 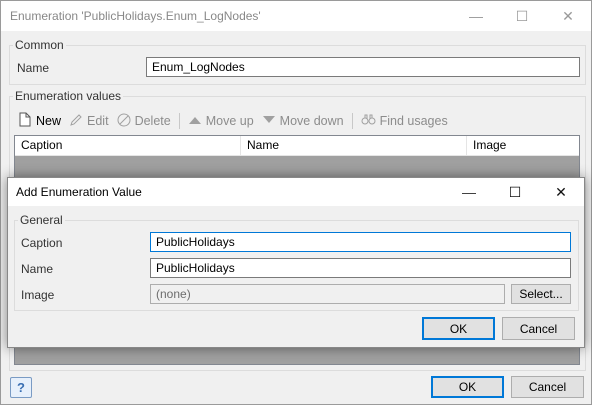 I want to click on maximize-button: ☐, so click(x=522, y=16).